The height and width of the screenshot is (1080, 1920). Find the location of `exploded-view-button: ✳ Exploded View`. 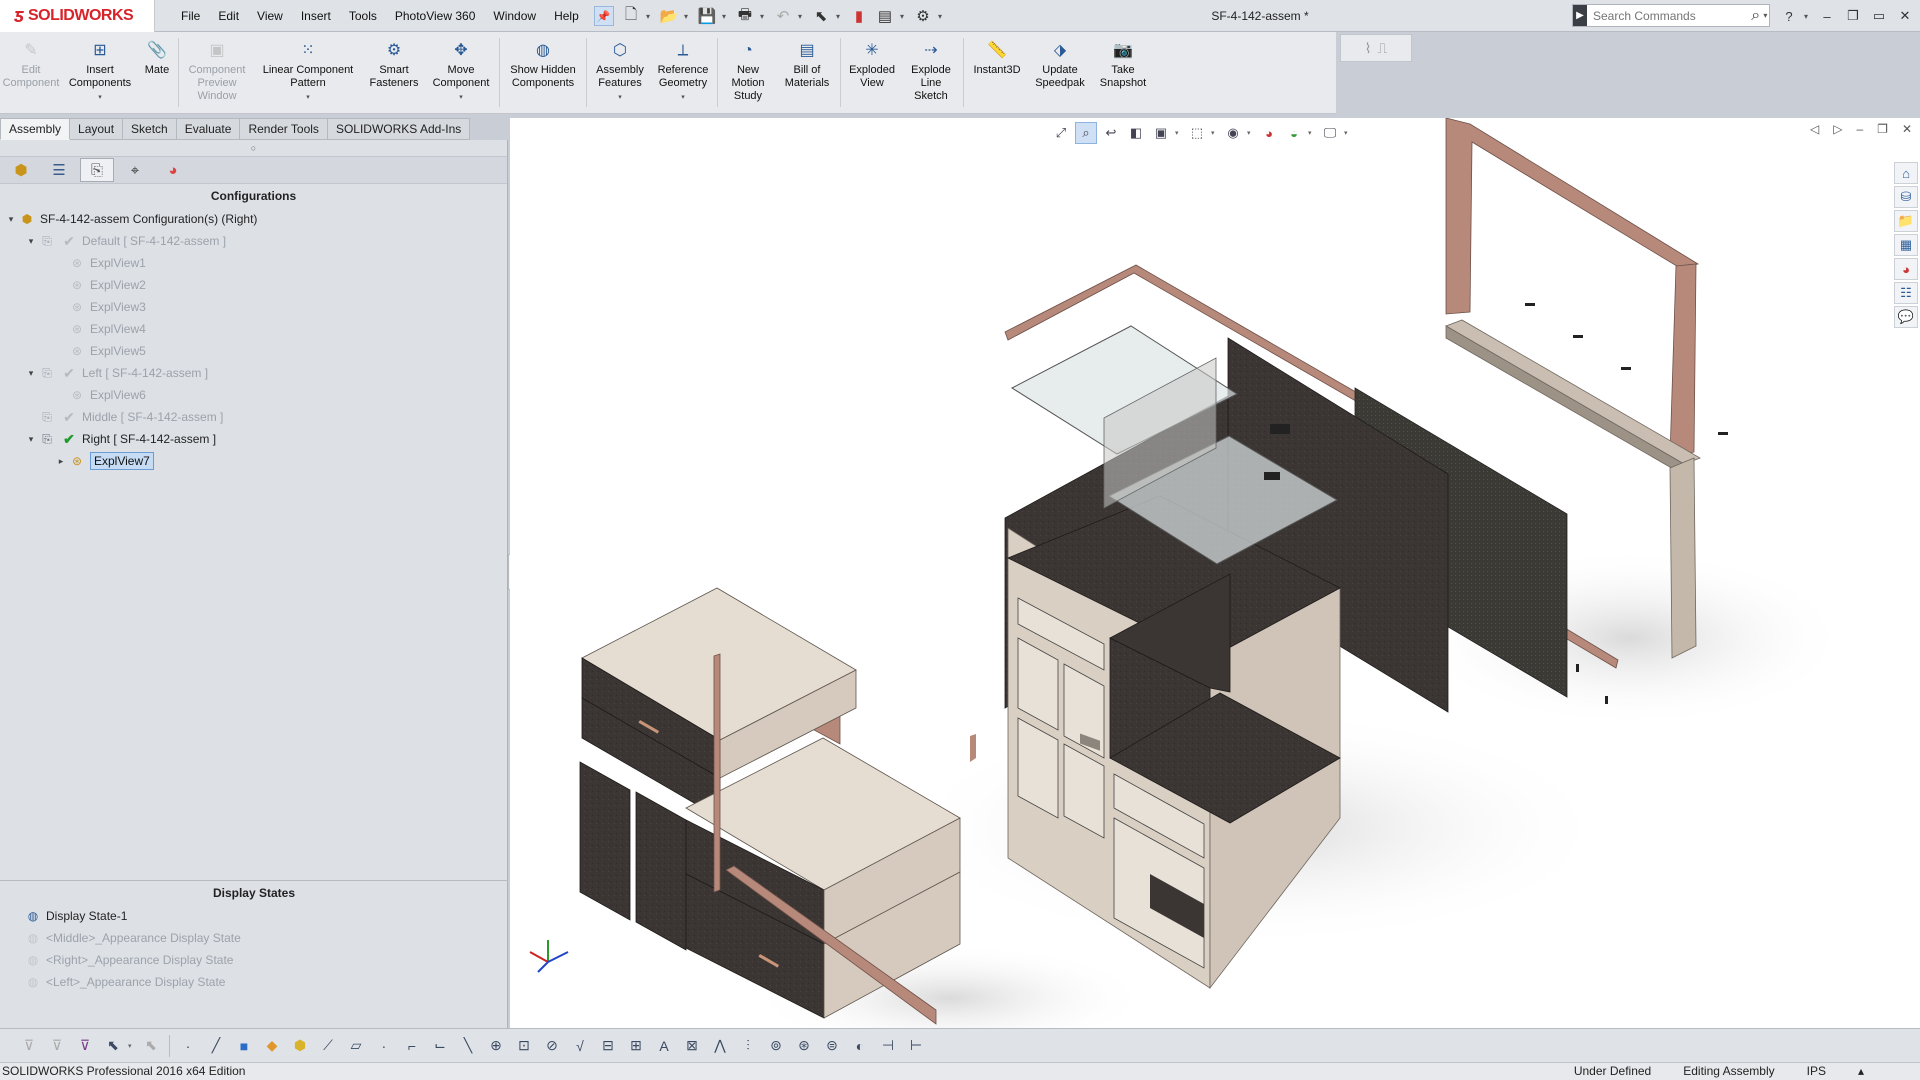

exploded-view-button: ✳ Exploded View is located at coordinates (872, 72).